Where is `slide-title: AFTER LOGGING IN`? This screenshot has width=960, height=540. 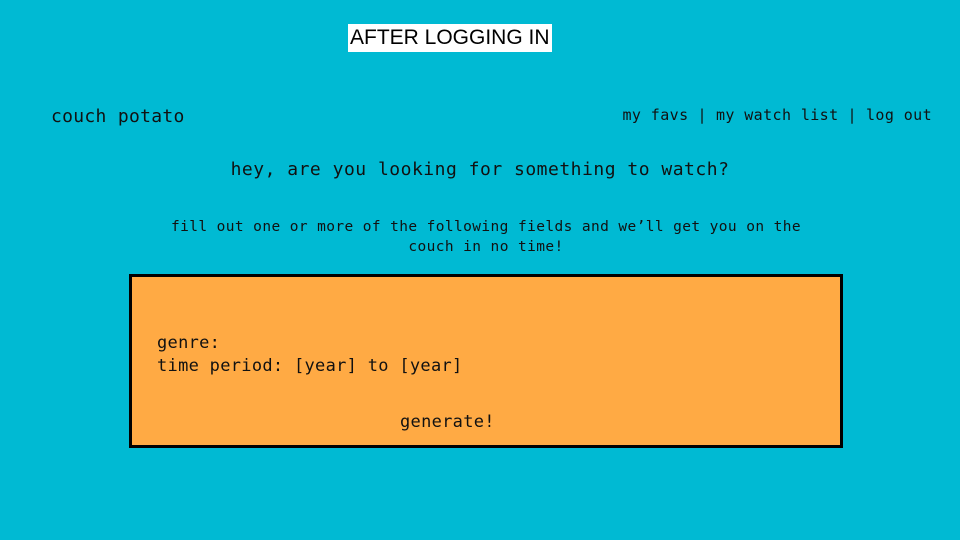 slide-title: AFTER LOGGING IN is located at coordinates (450, 38).